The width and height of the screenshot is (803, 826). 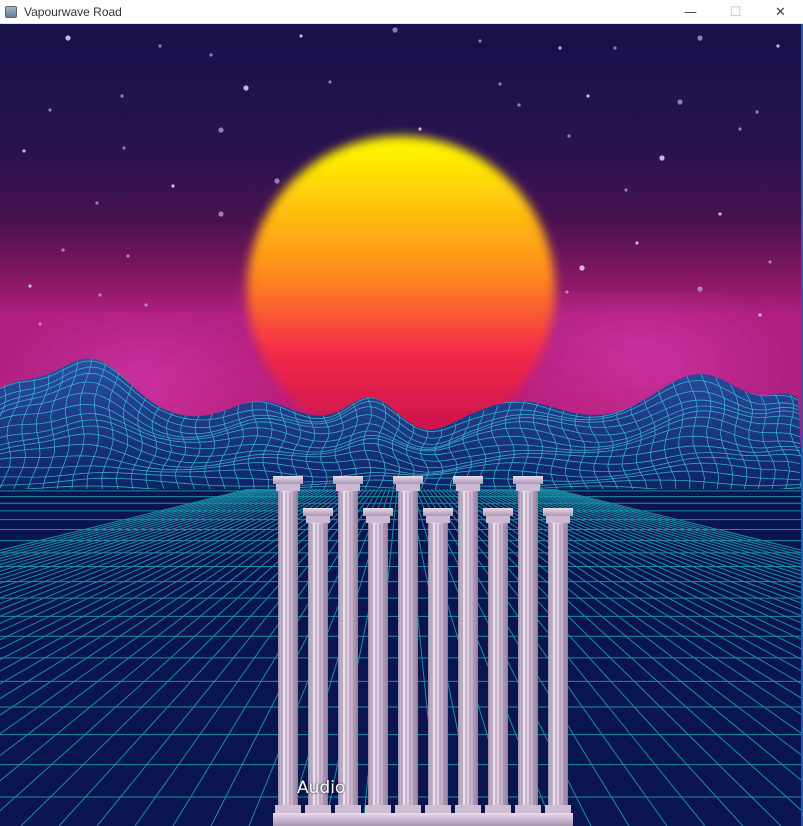 What do you see at coordinates (73, 11) in the screenshot?
I see `window-title: Vapourwave Road` at bounding box center [73, 11].